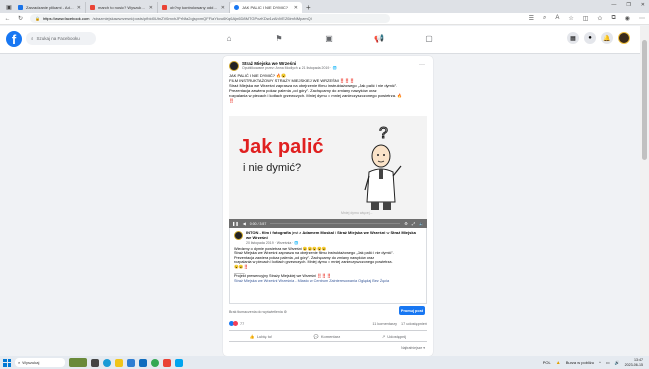 Image resolution: width=649 pixels, height=369 pixels. I want to click on shared-meta: 20 listopada 2019 · Września · 🌐, so click(272, 242).